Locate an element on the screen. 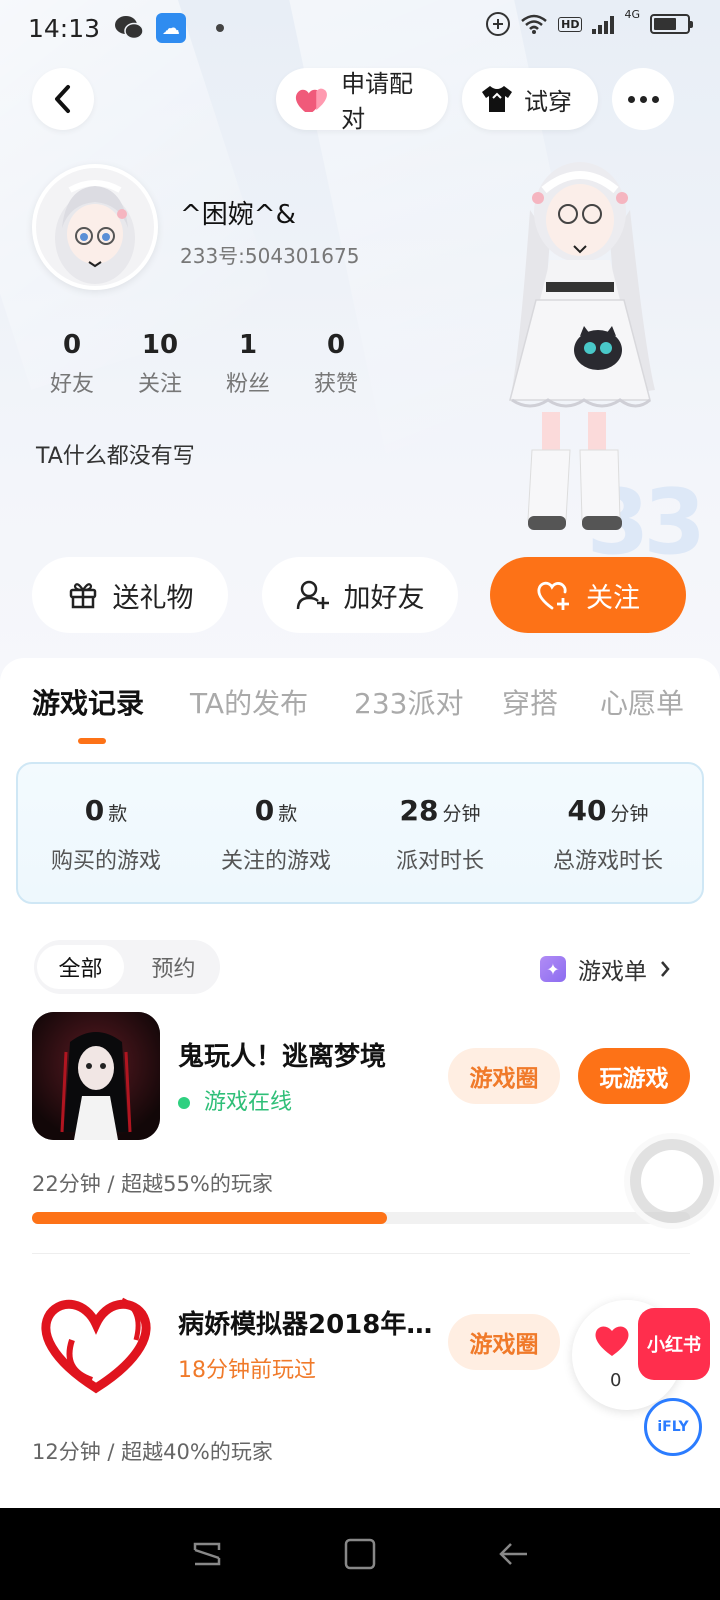 The height and width of the screenshot is (1600, 720). heart-icon is located at coordinates (612, 1341).